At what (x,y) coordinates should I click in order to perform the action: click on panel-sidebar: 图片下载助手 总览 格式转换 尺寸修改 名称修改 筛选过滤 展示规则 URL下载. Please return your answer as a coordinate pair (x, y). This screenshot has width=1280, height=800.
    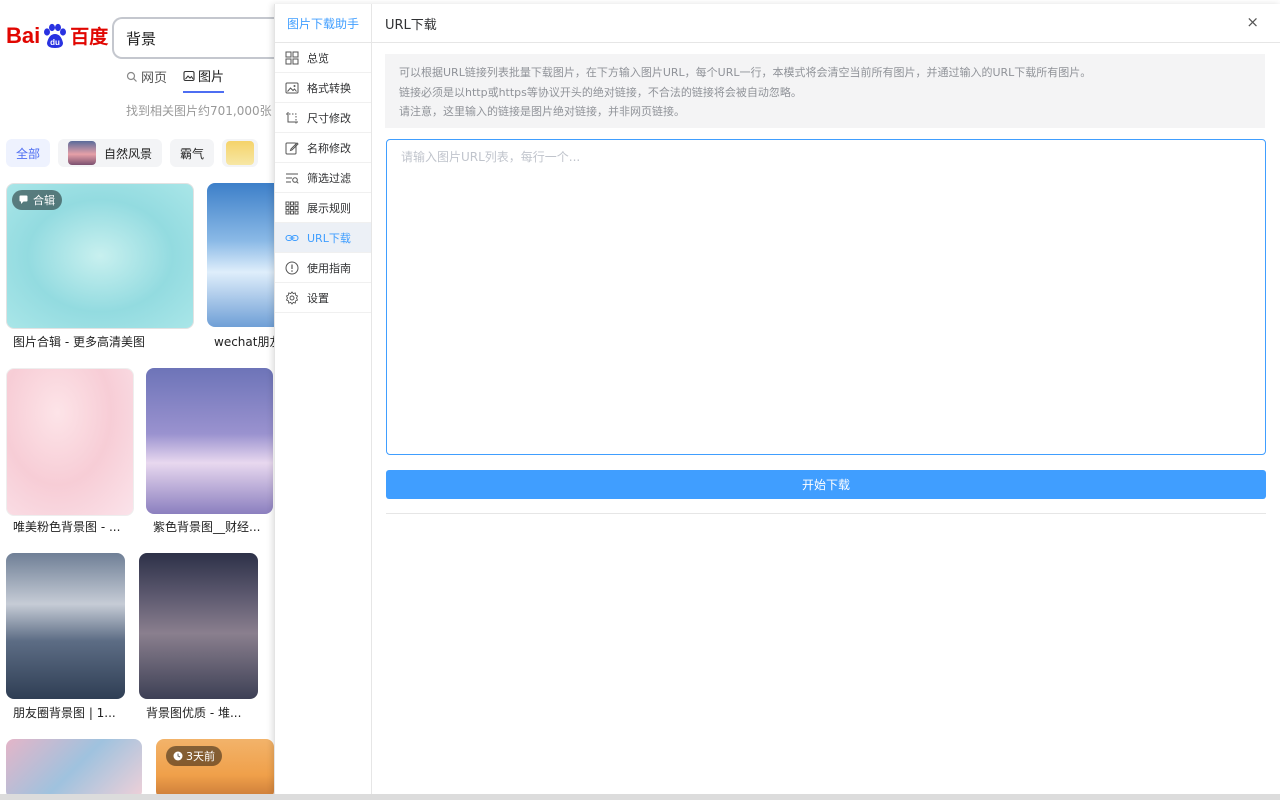
    Looking at the image, I should click on (323, 399).